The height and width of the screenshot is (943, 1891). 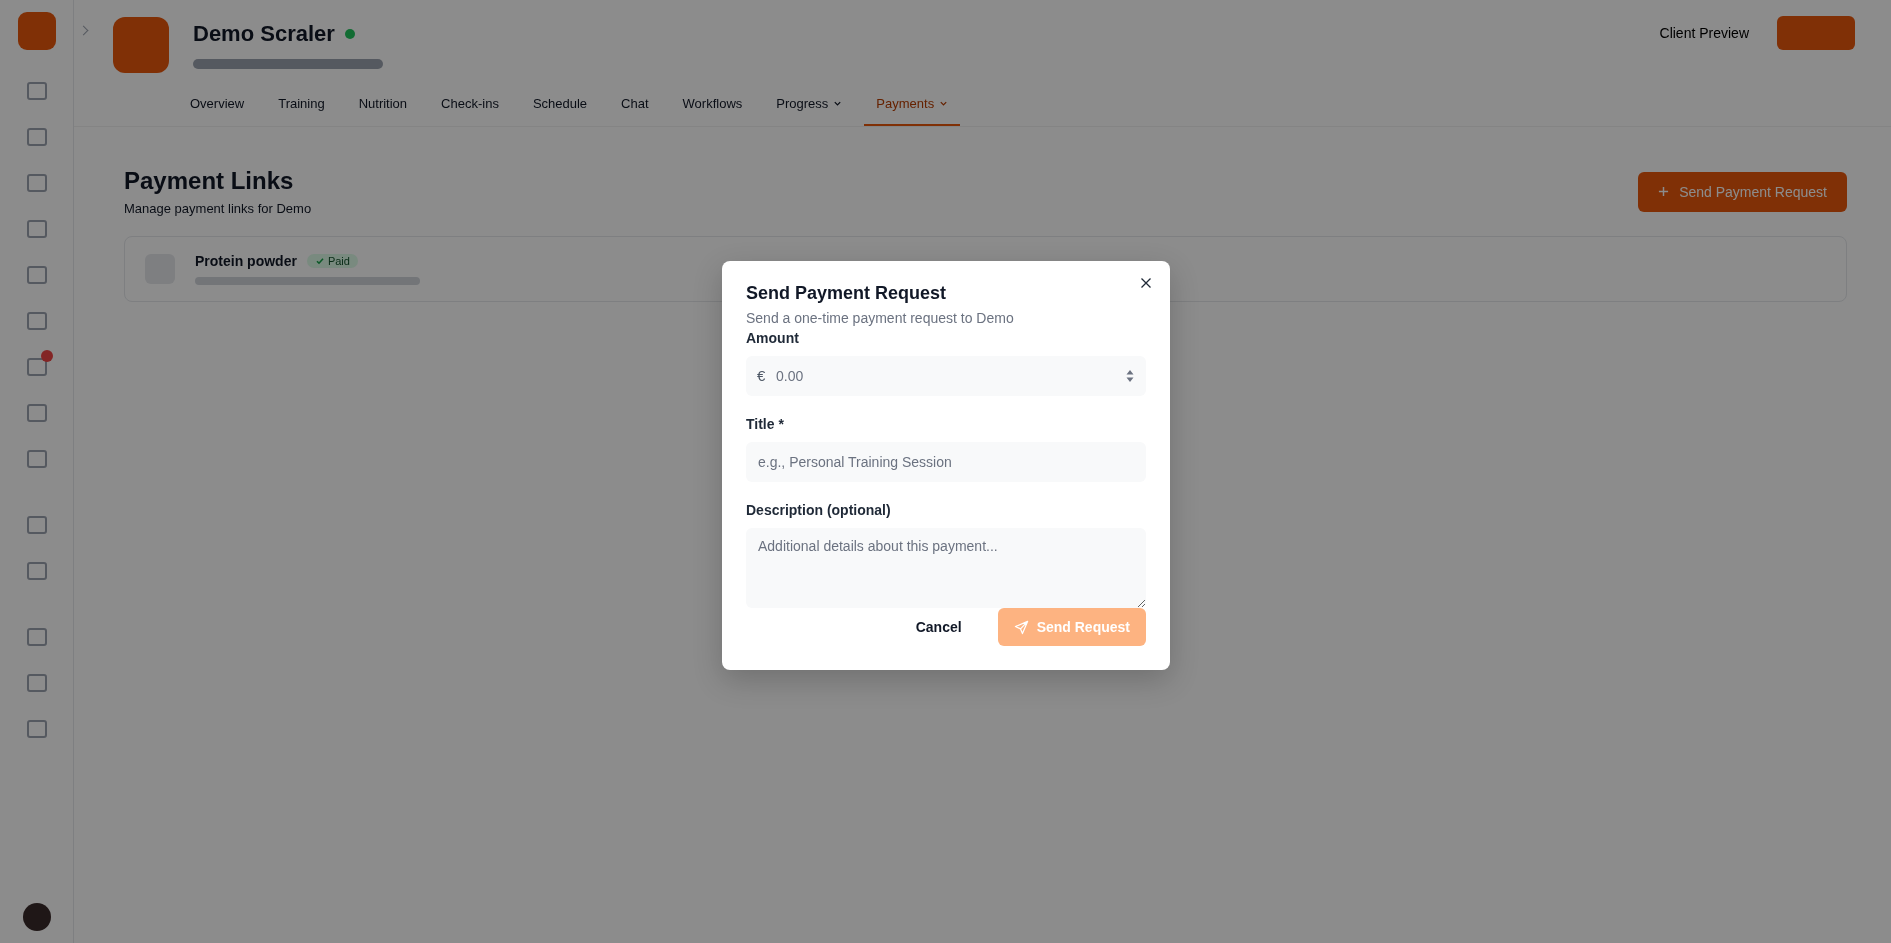 I want to click on avatar-icon, so click(x=36, y=917).